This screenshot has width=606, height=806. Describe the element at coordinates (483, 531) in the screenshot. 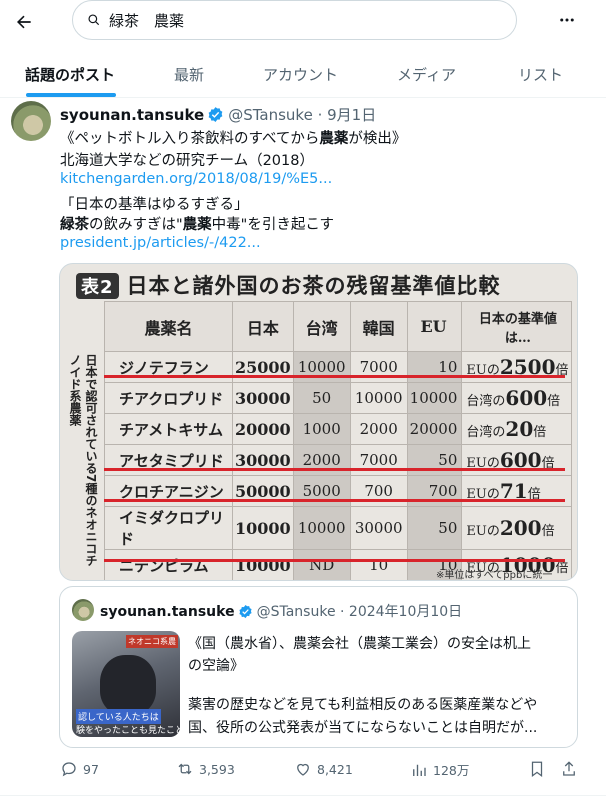

I see `ratio-label: EUの` at that location.